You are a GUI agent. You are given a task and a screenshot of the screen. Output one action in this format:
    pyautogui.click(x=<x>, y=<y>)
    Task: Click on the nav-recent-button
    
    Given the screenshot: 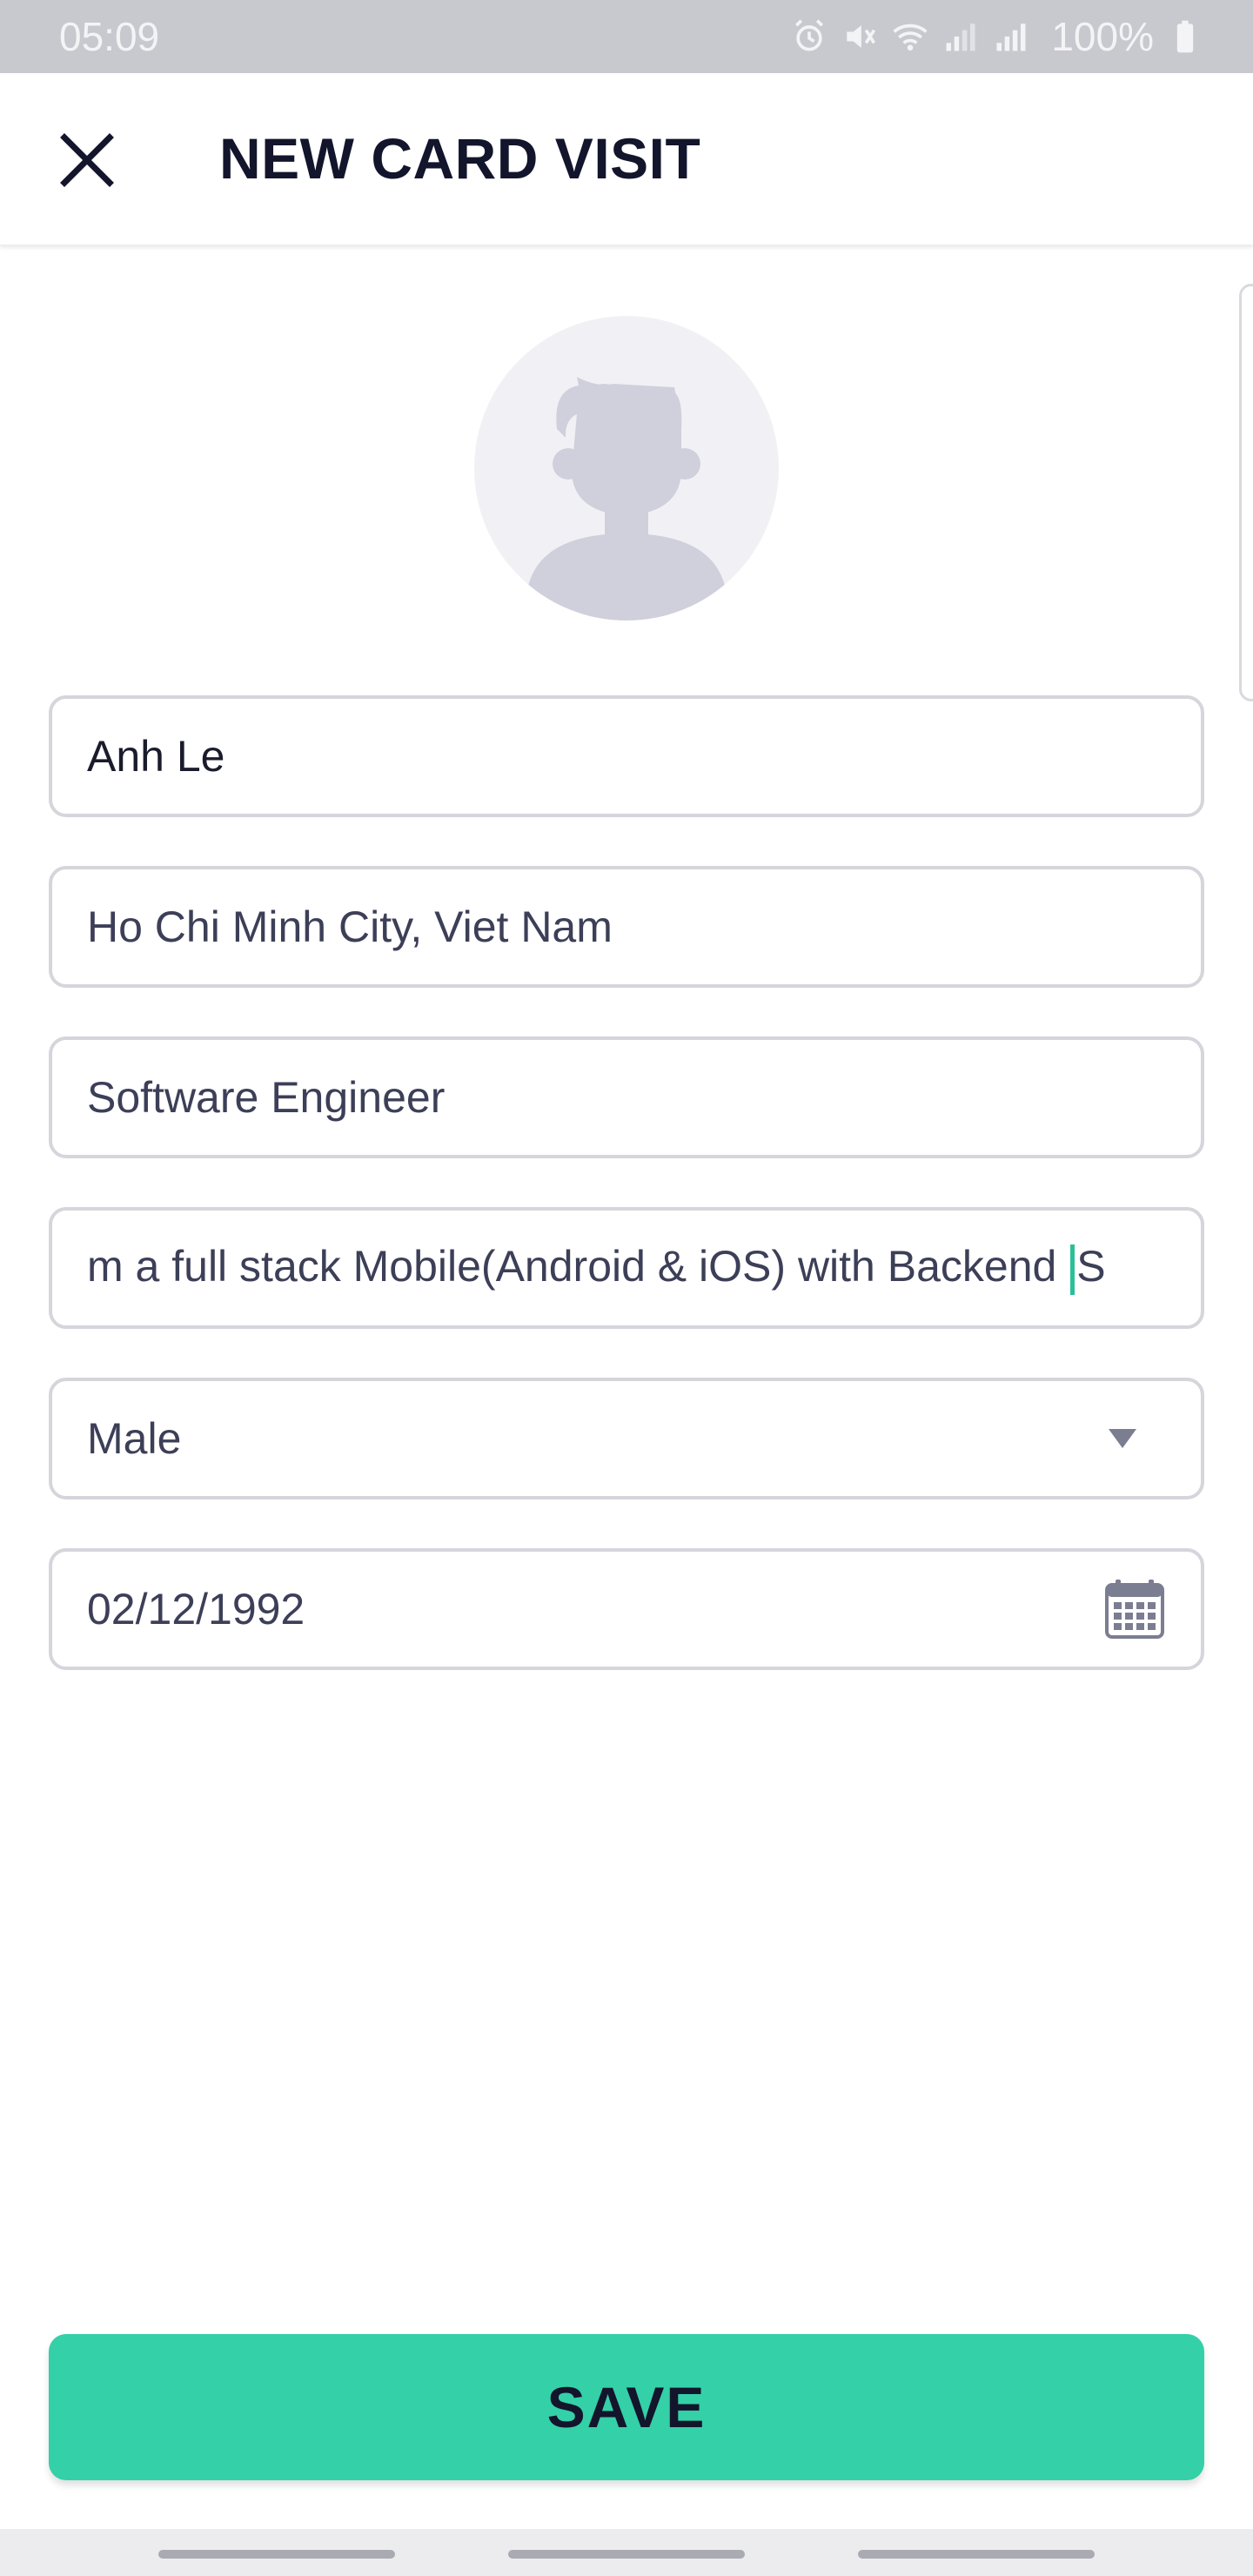 What is the action you would take?
    pyautogui.click(x=276, y=2554)
    